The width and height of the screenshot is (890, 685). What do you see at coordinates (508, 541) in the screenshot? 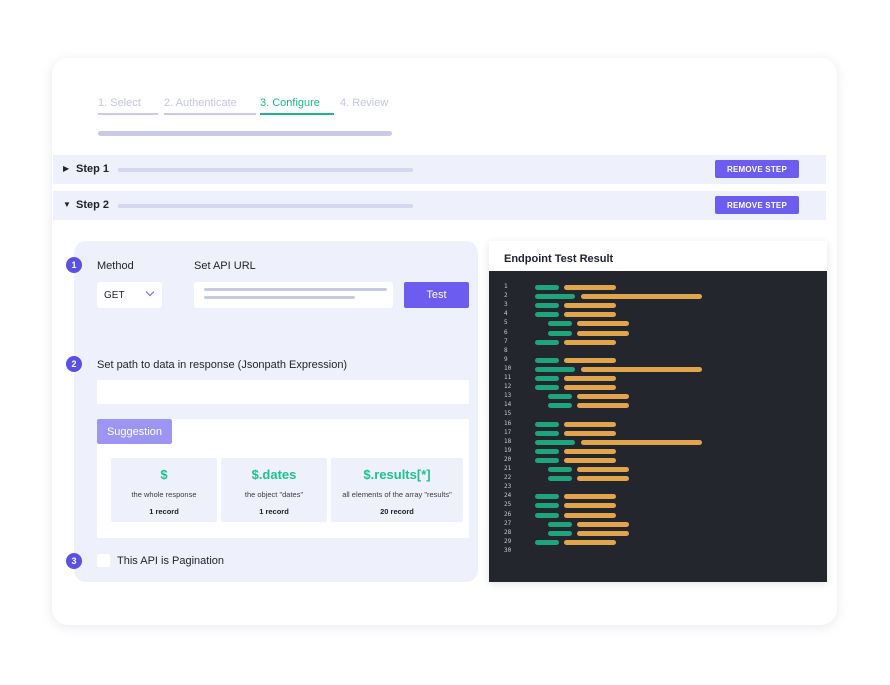
I see `line-number: 29` at bounding box center [508, 541].